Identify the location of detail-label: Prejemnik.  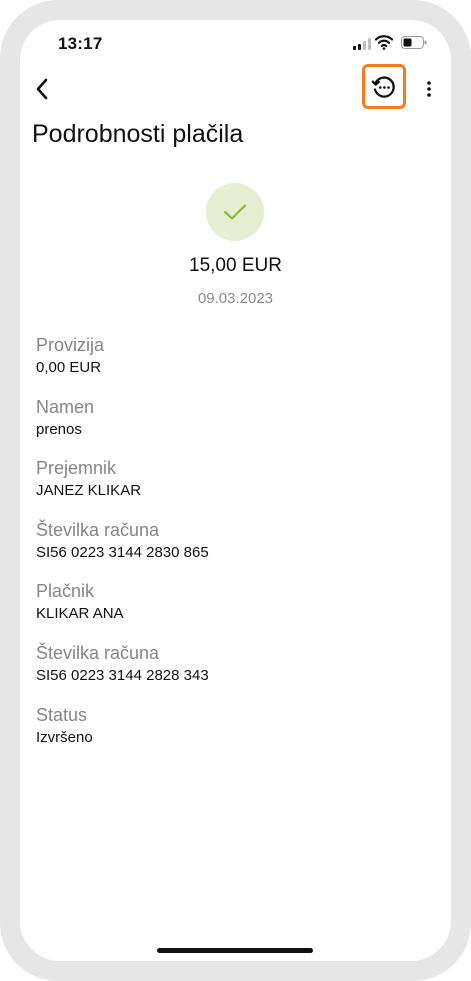
(76, 468).